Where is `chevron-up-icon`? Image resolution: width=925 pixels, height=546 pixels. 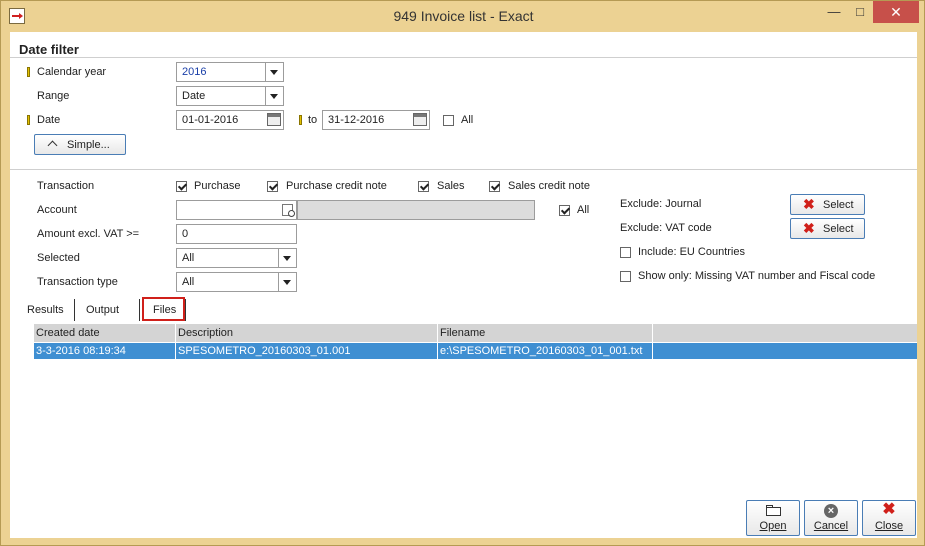 chevron-up-icon is located at coordinates (52, 145).